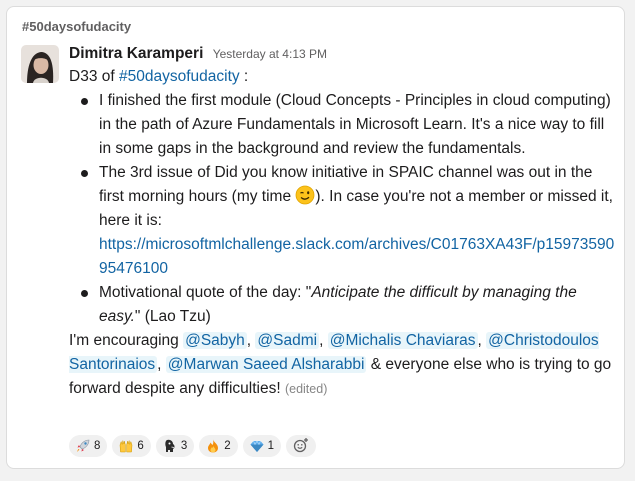 This screenshot has height=481, width=635. What do you see at coordinates (402, 340) in the screenshot?
I see `mention-michalis-chaviaras: @Michalis Chaviaras` at bounding box center [402, 340].